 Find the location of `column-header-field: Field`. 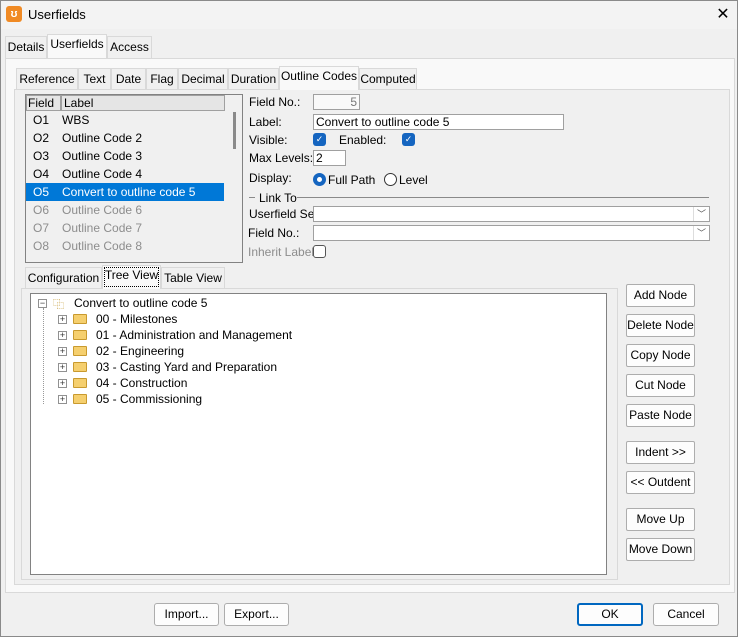

column-header-field: Field is located at coordinates (43, 103).